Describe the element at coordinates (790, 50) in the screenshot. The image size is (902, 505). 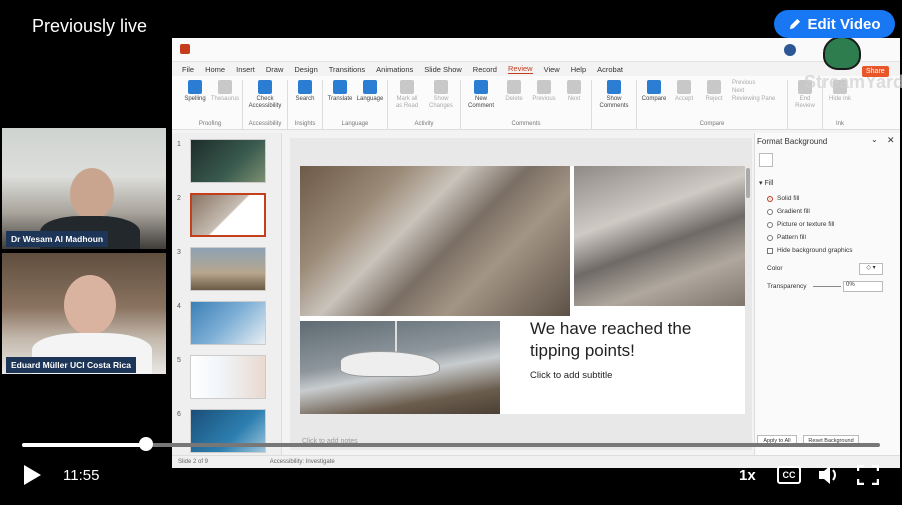
I see `user-avatar` at that location.